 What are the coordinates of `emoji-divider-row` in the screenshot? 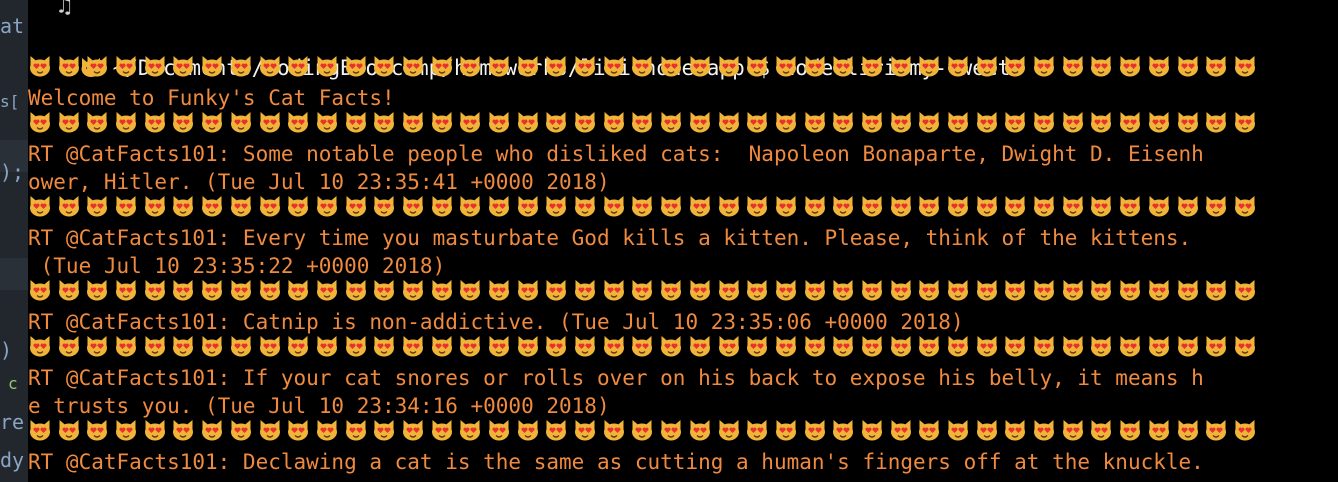 It's located at (645, 206).